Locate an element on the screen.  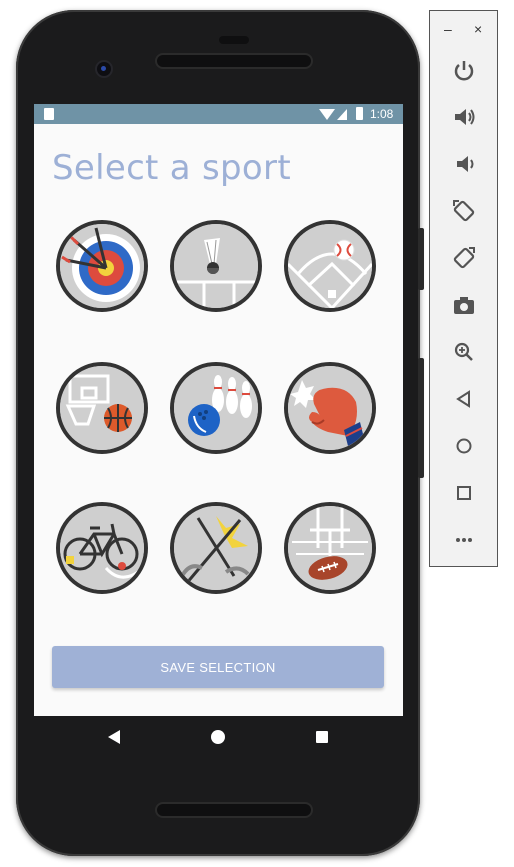
badminton-icon is located at coordinates (216, 266).